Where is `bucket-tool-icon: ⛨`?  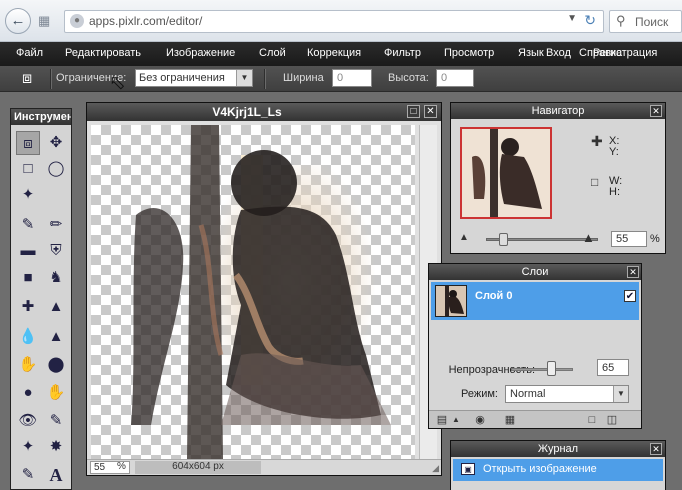
bucket-tool-icon: ⛨ is located at coordinates (56, 251).